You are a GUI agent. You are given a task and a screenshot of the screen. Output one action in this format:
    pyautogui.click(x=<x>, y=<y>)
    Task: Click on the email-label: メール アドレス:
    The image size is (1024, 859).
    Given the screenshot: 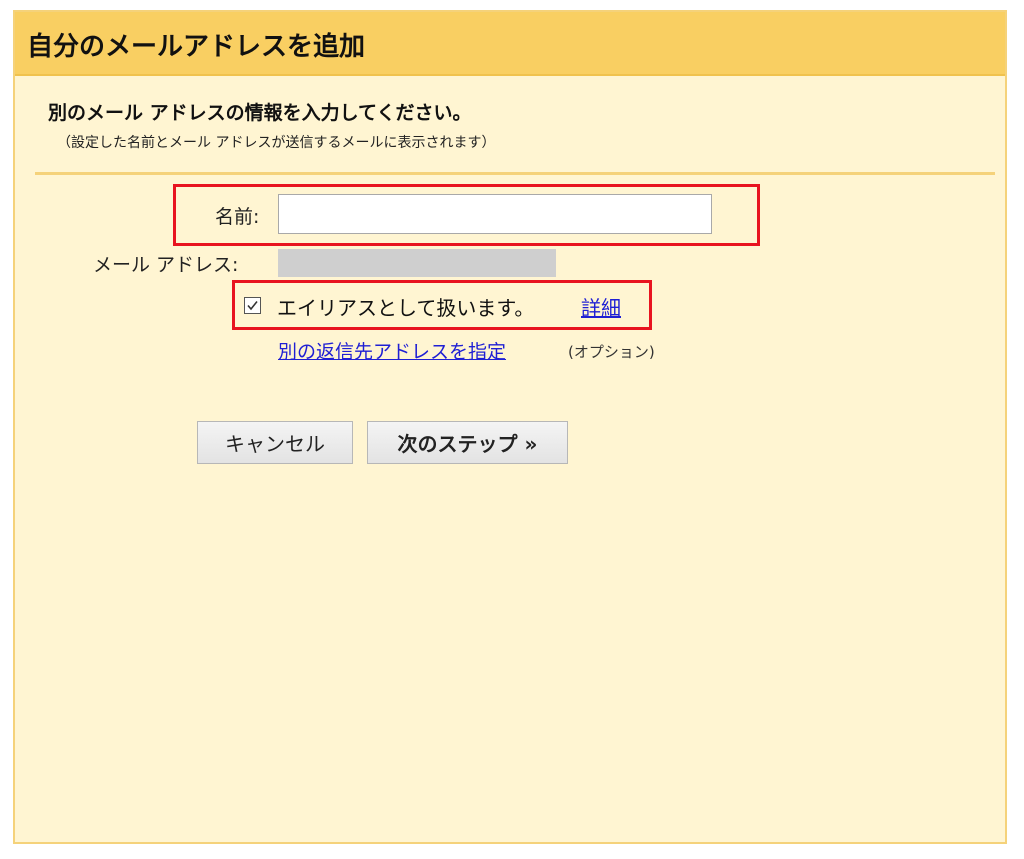 What is the action you would take?
    pyautogui.click(x=166, y=265)
    